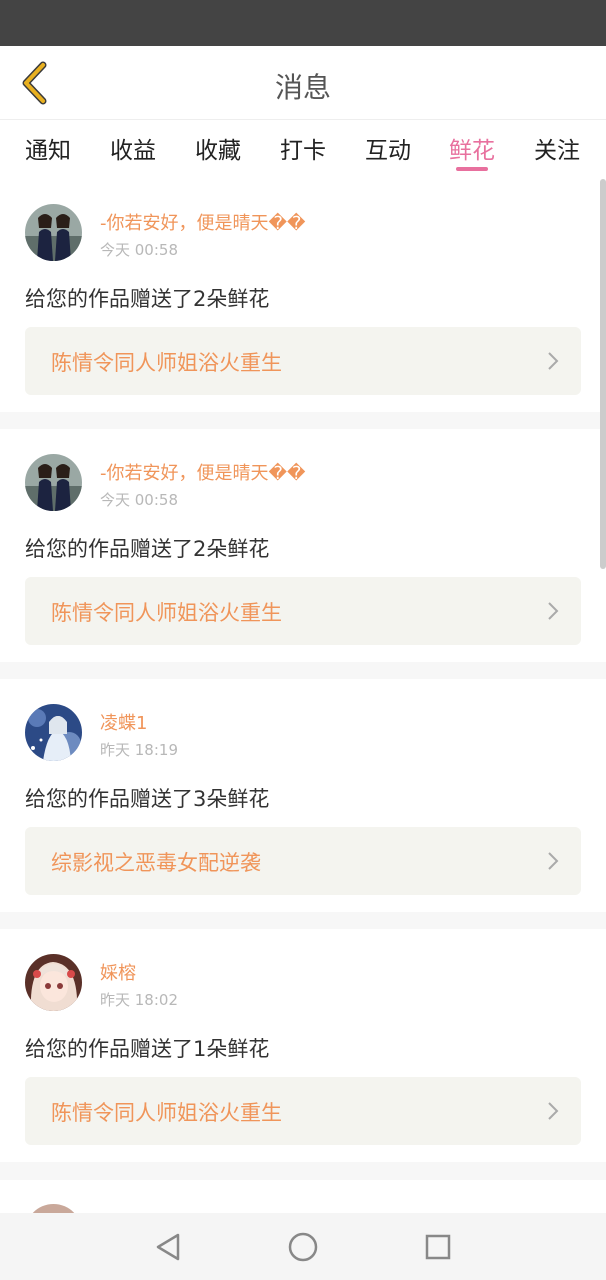  What do you see at coordinates (303, 23) in the screenshot?
I see `status-bar` at bounding box center [303, 23].